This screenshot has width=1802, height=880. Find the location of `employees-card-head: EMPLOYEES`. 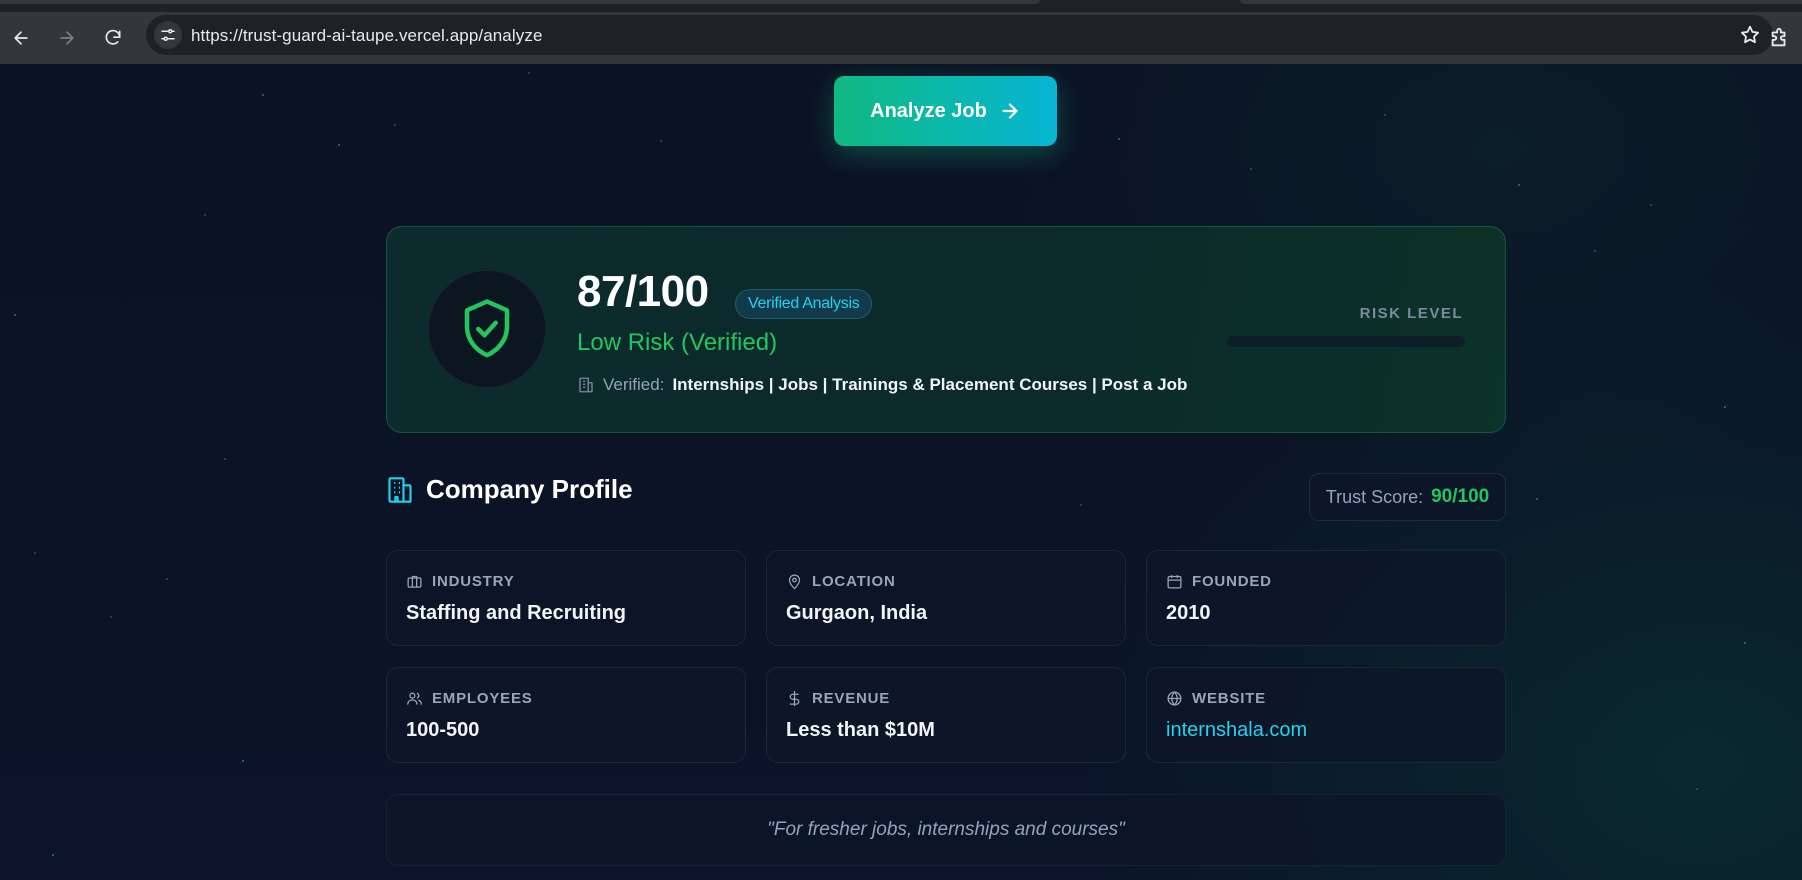

employees-card-head: EMPLOYEES is located at coordinates (469, 698).